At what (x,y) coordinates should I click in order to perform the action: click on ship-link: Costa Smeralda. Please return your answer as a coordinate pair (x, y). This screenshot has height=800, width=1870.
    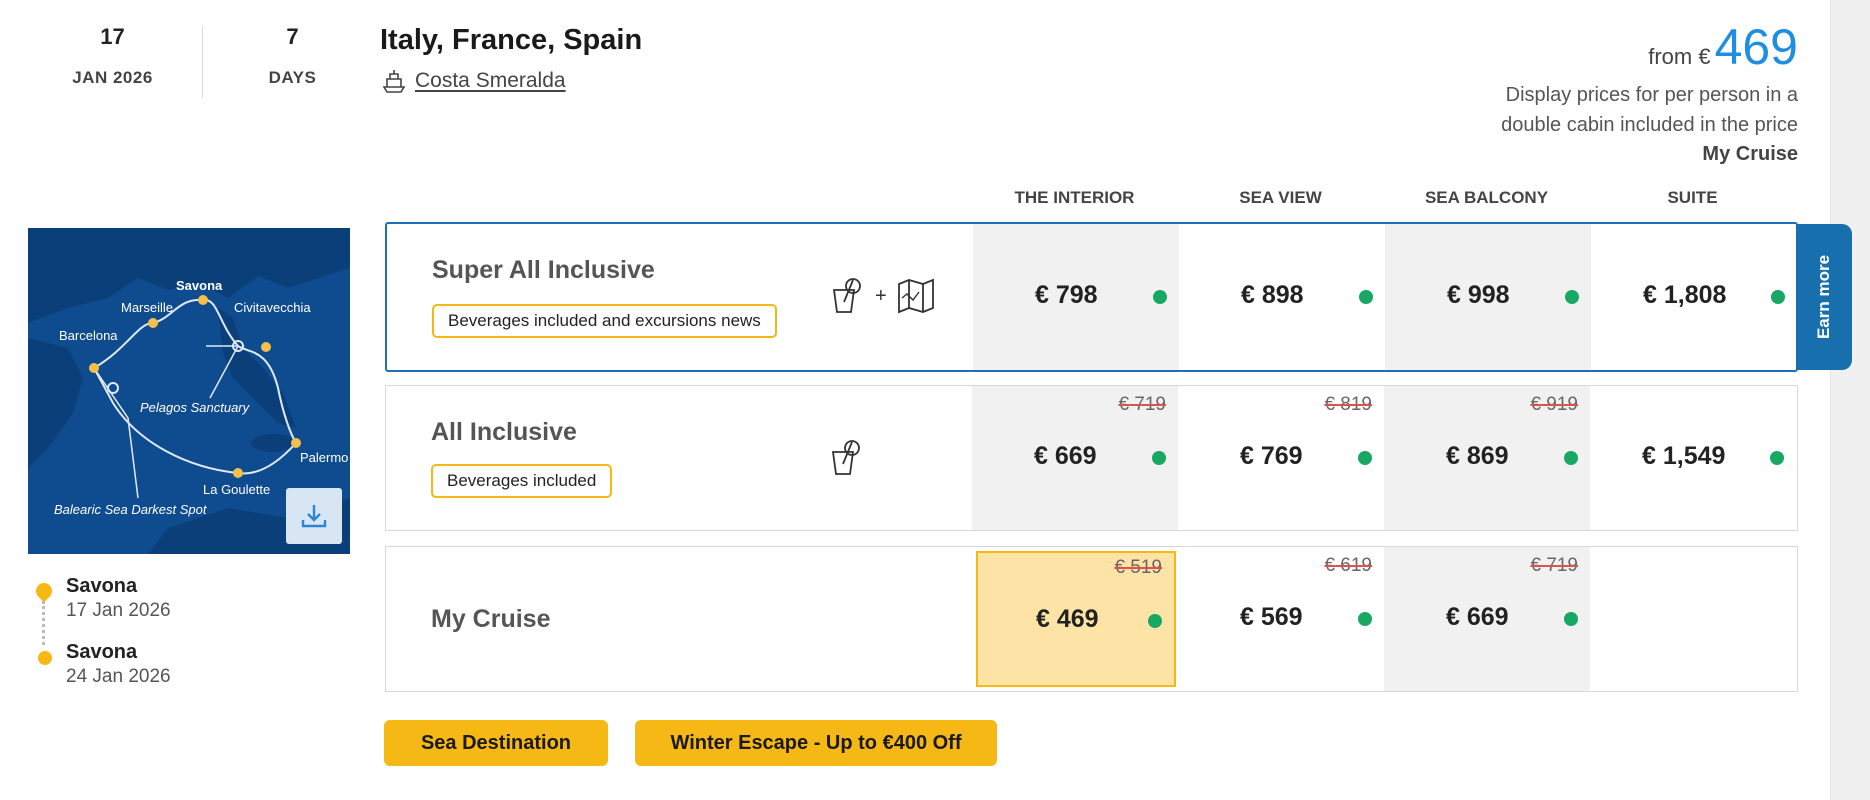
    Looking at the image, I should click on (473, 81).